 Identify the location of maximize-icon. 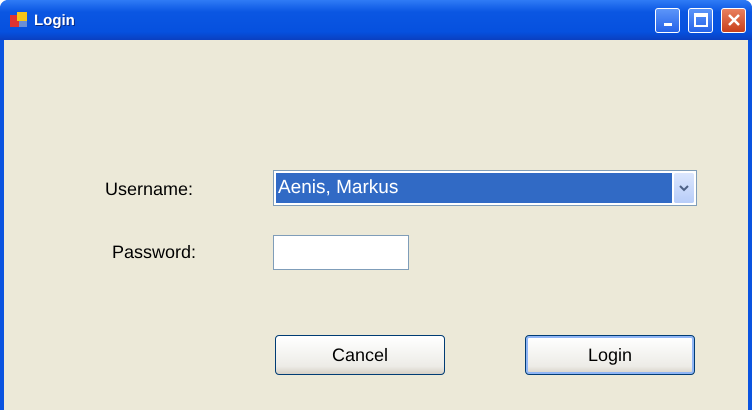
(701, 20).